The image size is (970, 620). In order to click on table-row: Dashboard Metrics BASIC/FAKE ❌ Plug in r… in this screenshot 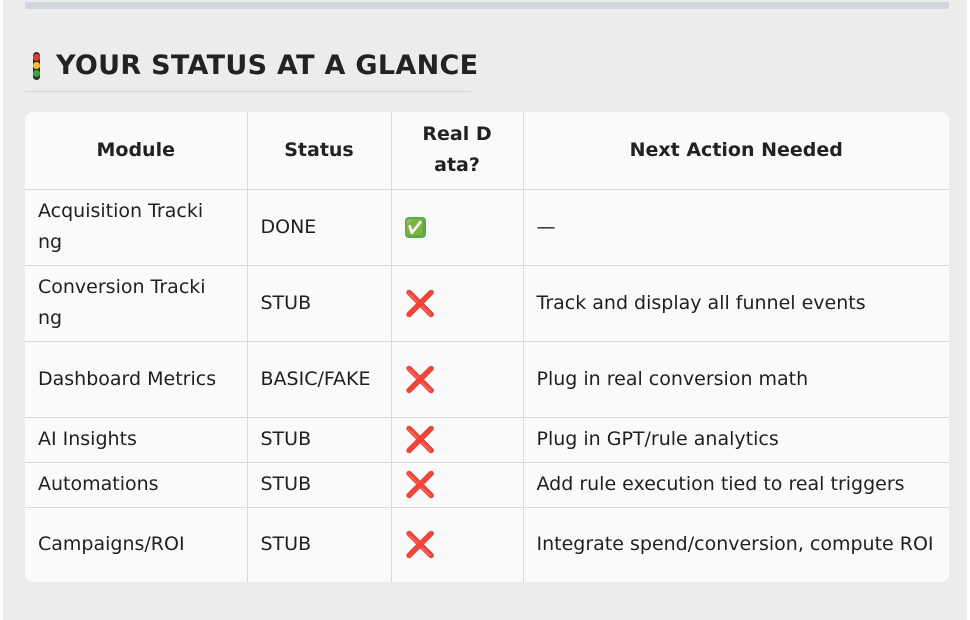, I will do `click(487, 379)`.